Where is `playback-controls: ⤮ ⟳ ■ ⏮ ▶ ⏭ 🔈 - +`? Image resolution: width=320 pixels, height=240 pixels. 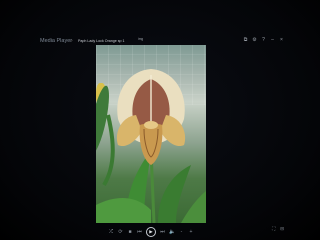 playback-controls: ⤮ ⟳ ■ ⏮ ▶ ⏭ 🔈 - + is located at coordinates (151, 232).